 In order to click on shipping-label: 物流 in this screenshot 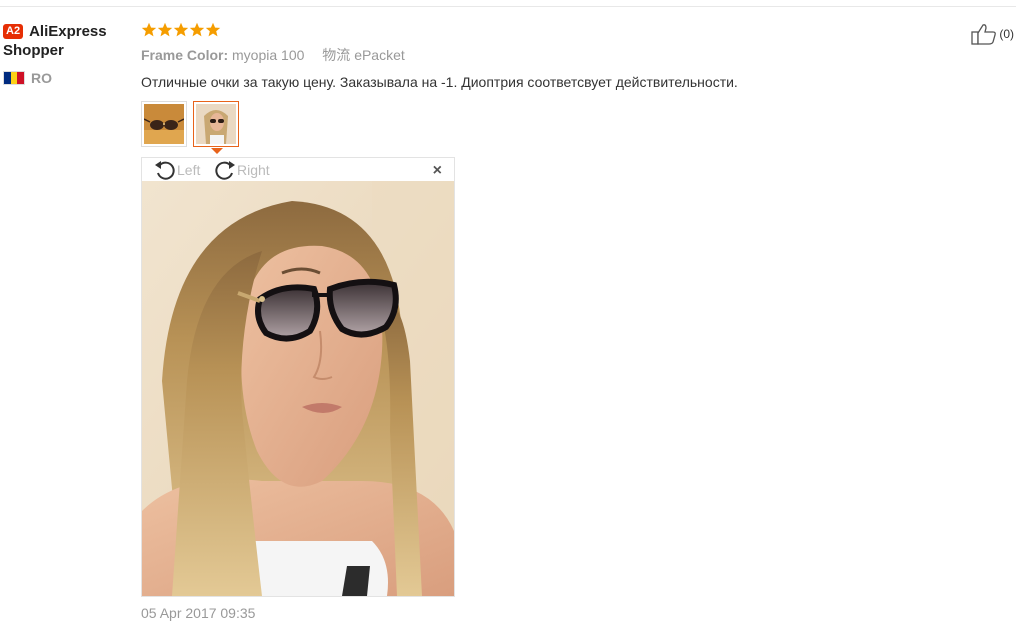, I will do `click(336, 55)`.